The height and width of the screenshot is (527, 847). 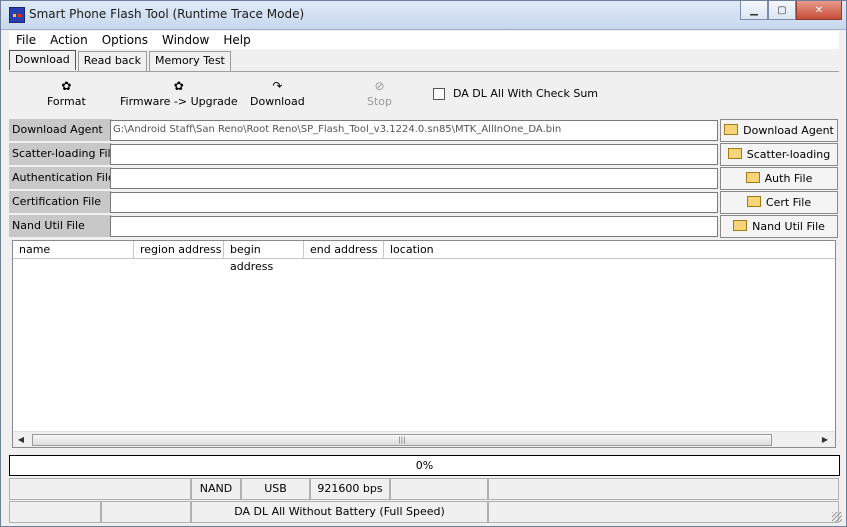 I want to click on maximize-button: ▢, so click(x=782, y=10).